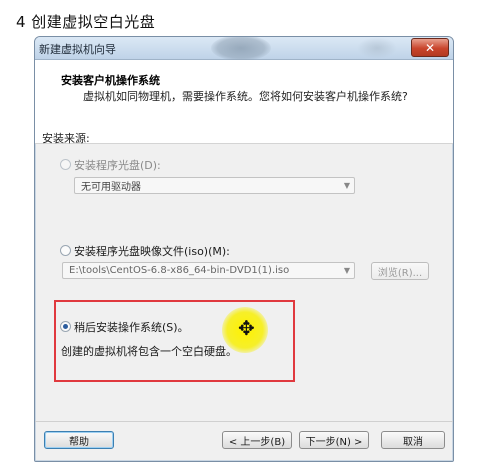 The width and height of the screenshot is (484, 472). What do you see at coordinates (152, 251) in the screenshot?
I see `install-iso-label: 安装程序光盘映像文件(iso)(M):` at bounding box center [152, 251].